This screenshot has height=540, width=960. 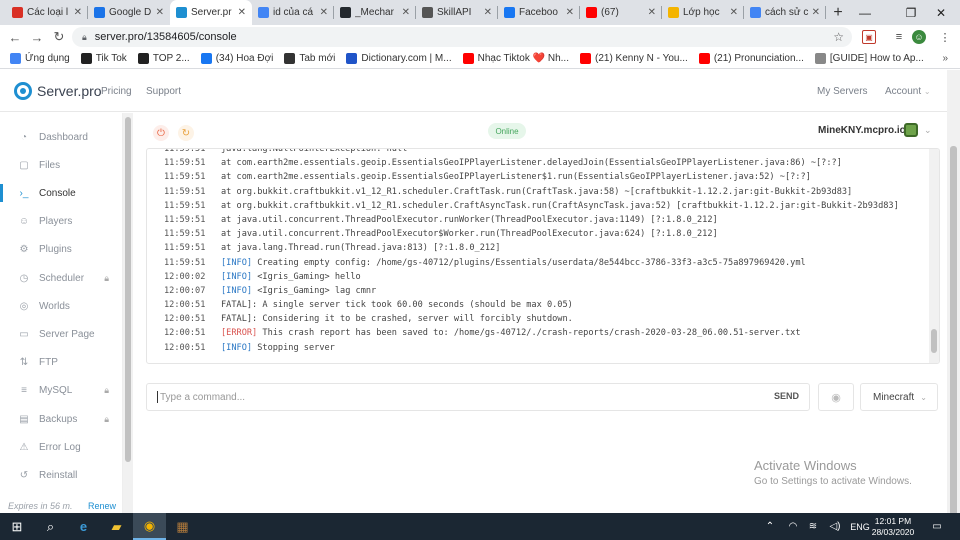 I want to click on bookmark-label: Ứng dụng, so click(x=47, y=58).